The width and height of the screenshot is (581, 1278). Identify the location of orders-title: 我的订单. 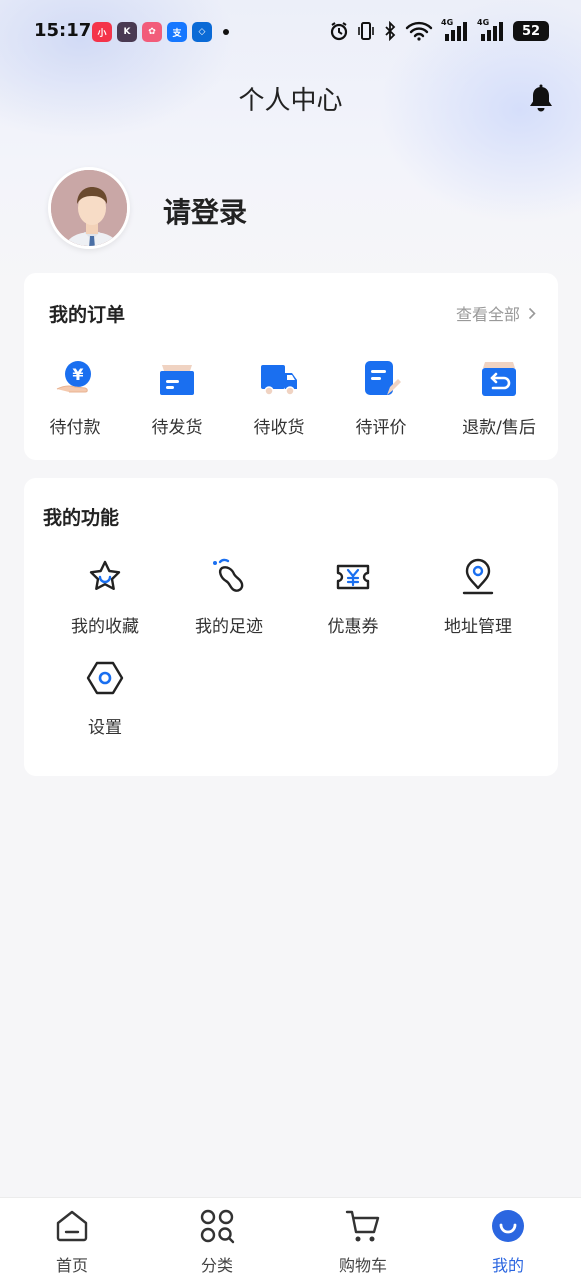
(87, 315).